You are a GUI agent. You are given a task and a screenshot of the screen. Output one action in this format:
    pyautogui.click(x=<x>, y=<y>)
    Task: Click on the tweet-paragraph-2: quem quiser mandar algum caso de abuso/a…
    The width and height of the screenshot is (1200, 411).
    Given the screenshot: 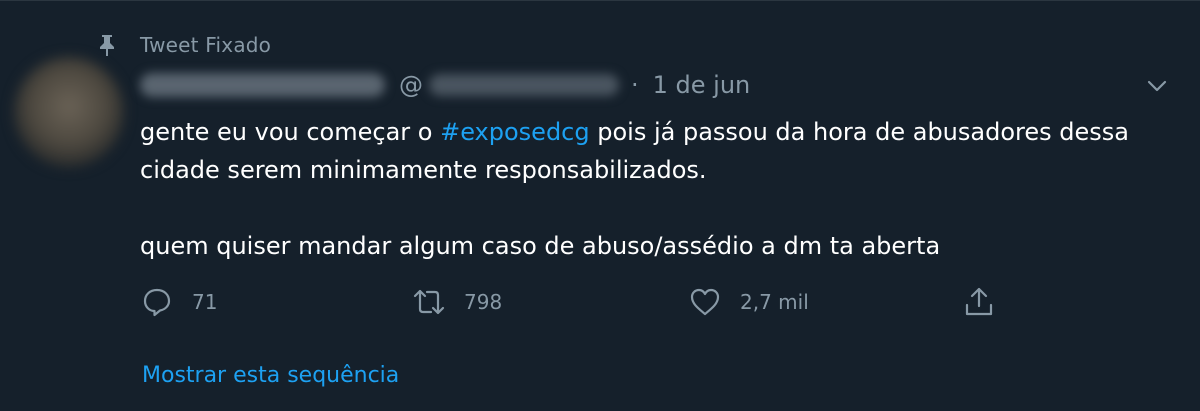 What is the action you would take?
    pyautogui.click(x=540, y=246)
    